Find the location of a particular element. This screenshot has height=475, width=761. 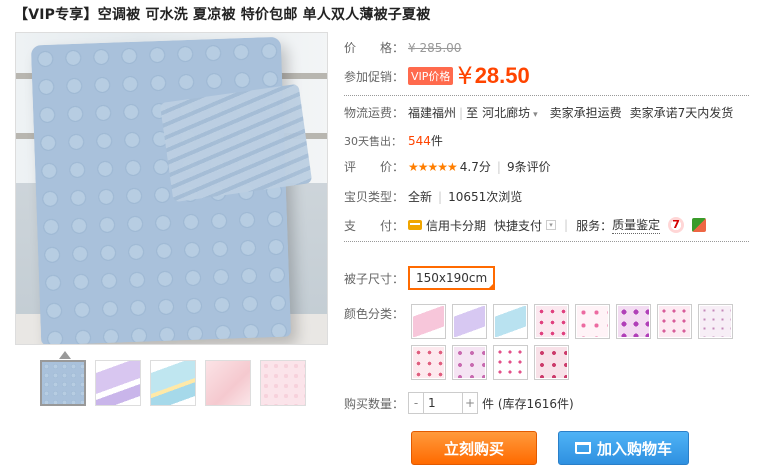

item-condition: 全新 is located at coordinates (420, 197).